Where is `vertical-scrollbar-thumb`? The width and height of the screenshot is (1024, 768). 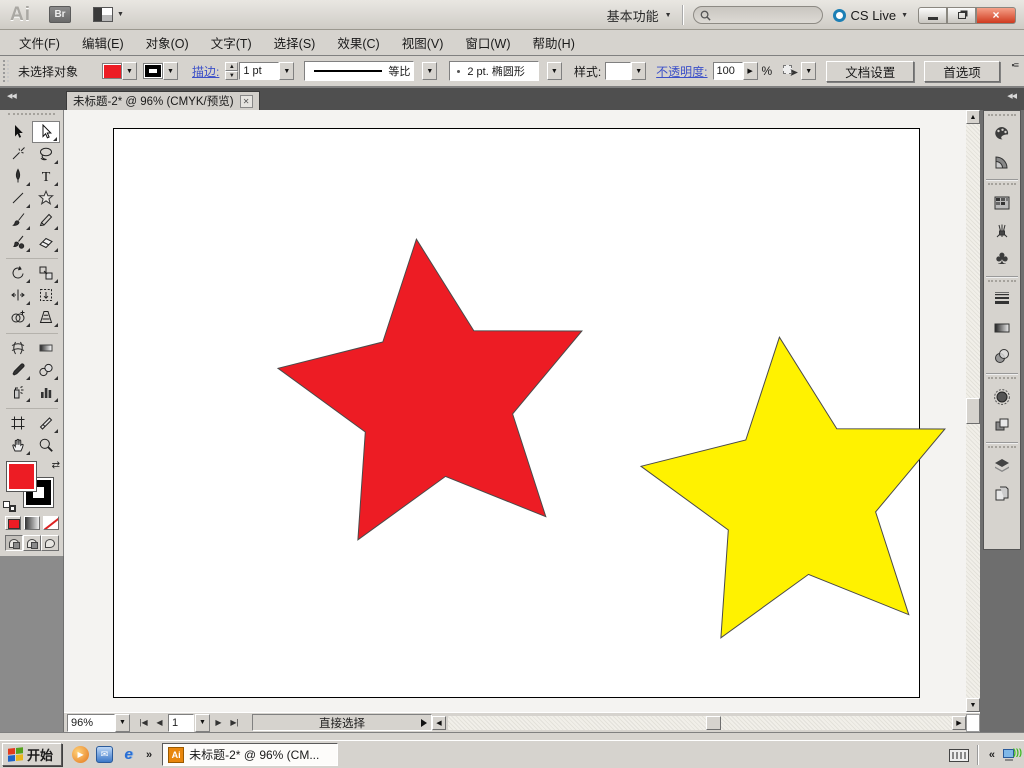
vertical-scrollbar-thumb is located at coordinates (973, 411).